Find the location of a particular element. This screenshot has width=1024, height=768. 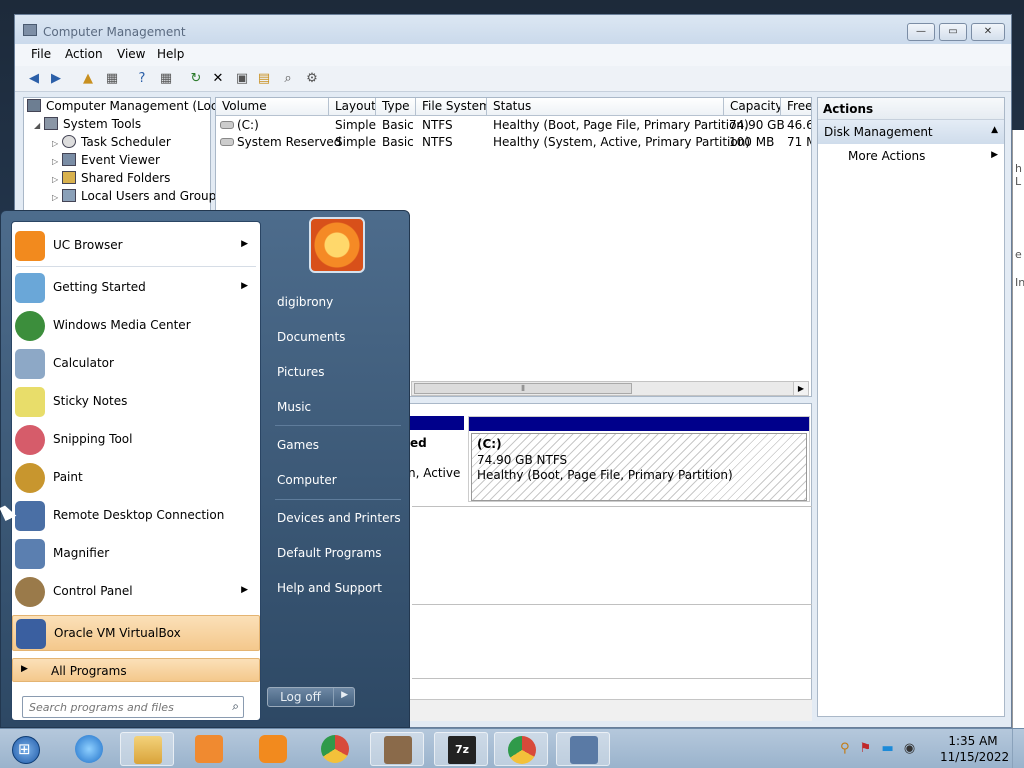

link-pictures: Pictures is located at coordinates (301, 372).